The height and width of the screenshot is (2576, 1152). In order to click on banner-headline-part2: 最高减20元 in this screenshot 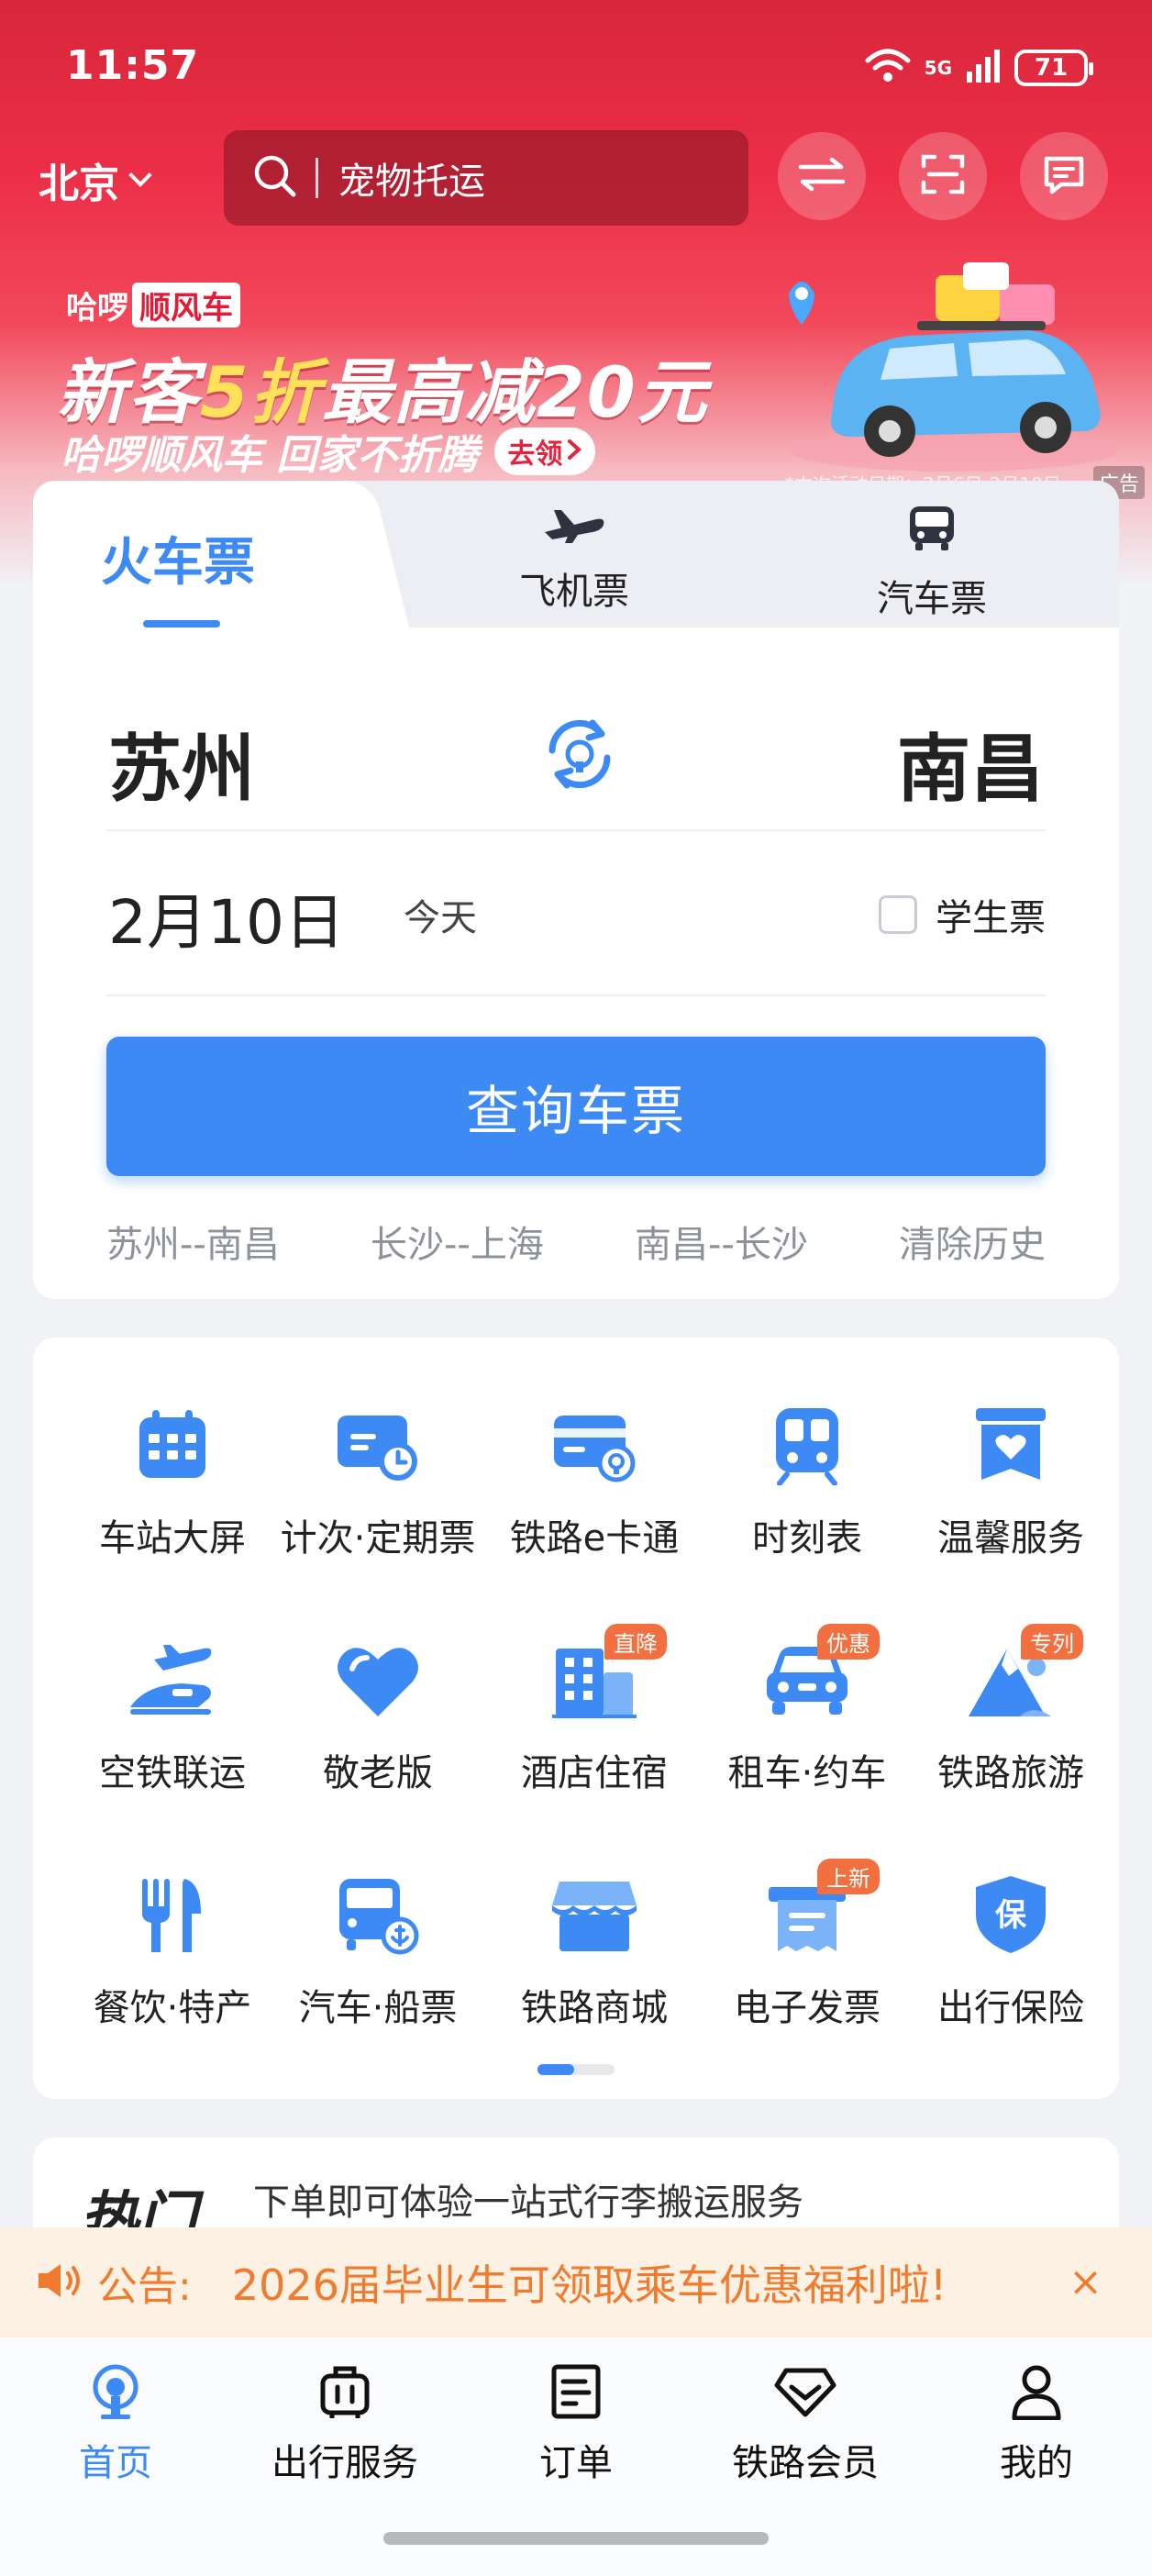, I will do `click(515, 392)`.